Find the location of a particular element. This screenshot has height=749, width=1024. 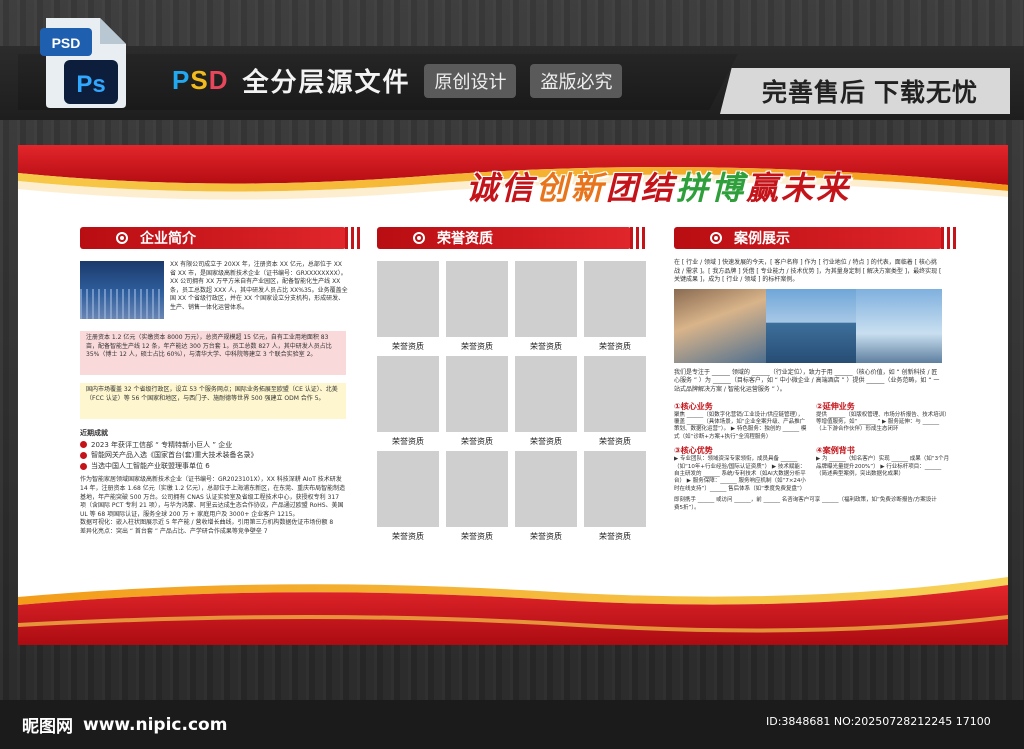

honors-header: 荣誉资质 is located at coordinates (511, 238).